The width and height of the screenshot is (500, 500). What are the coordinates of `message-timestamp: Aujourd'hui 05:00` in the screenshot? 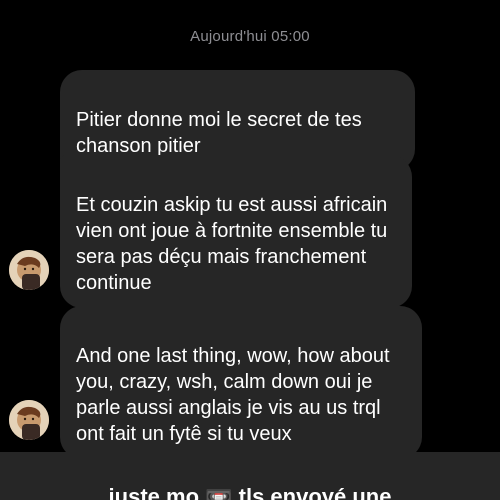 It's located at (250, 36).